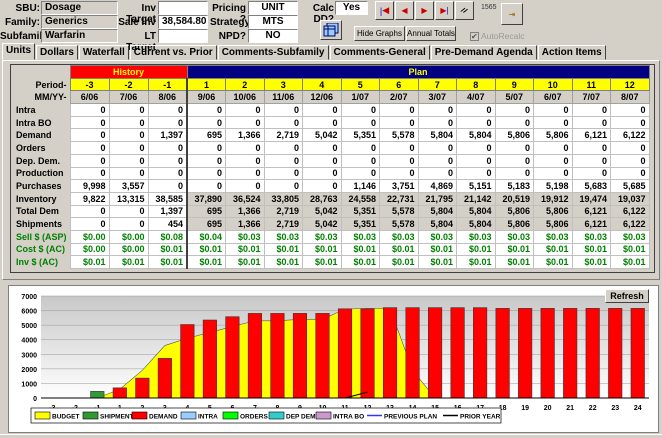 This screenshot has width=662, height=438. What do you see at coordinates (627, 296) in the screenshot?
I see `refresh-button: Refresh` at bounding box center [627, 296].